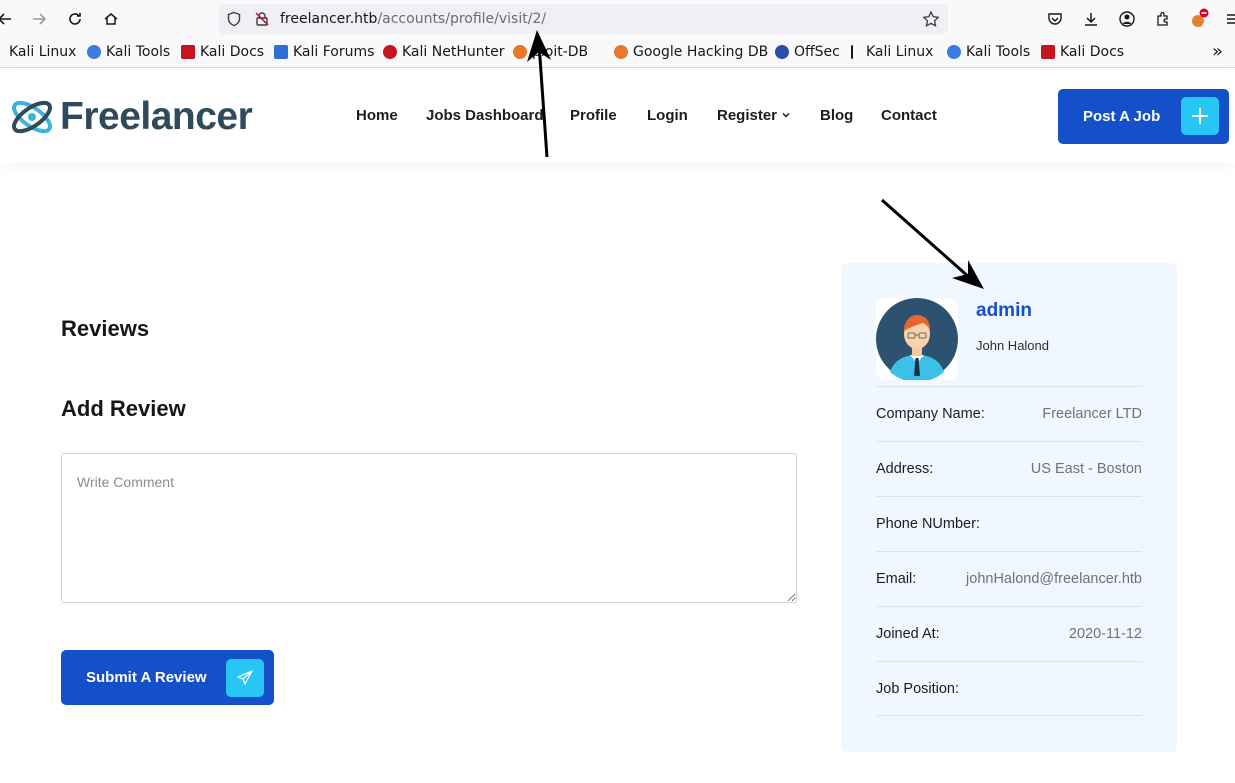  Describe the element at coordinates (75, 19) in the screenshot. I see `reload-icon` at that location.